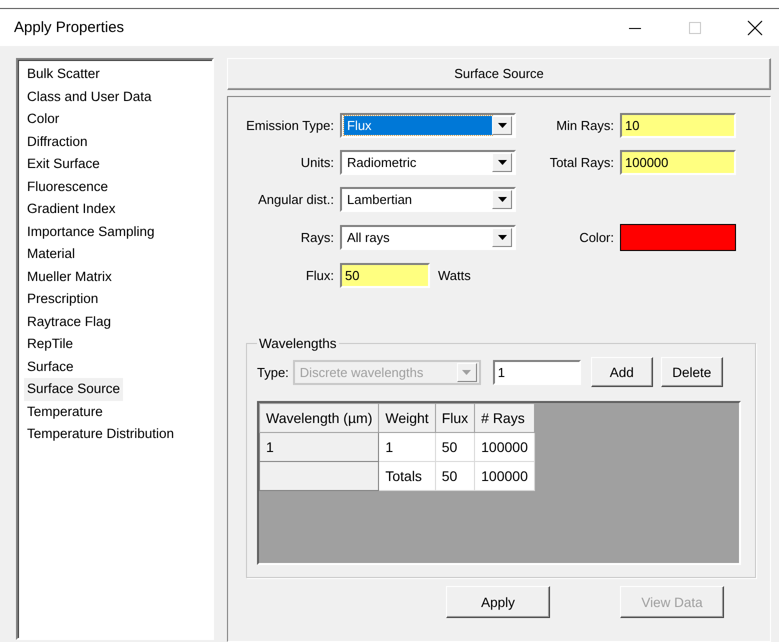 Image resolution: width=779 pixels, height=642 pixels. What do you see at coordinates (68, 187) in the screenshot?
I see `list-item: Fluorescence` at bounding box center [68, 187].